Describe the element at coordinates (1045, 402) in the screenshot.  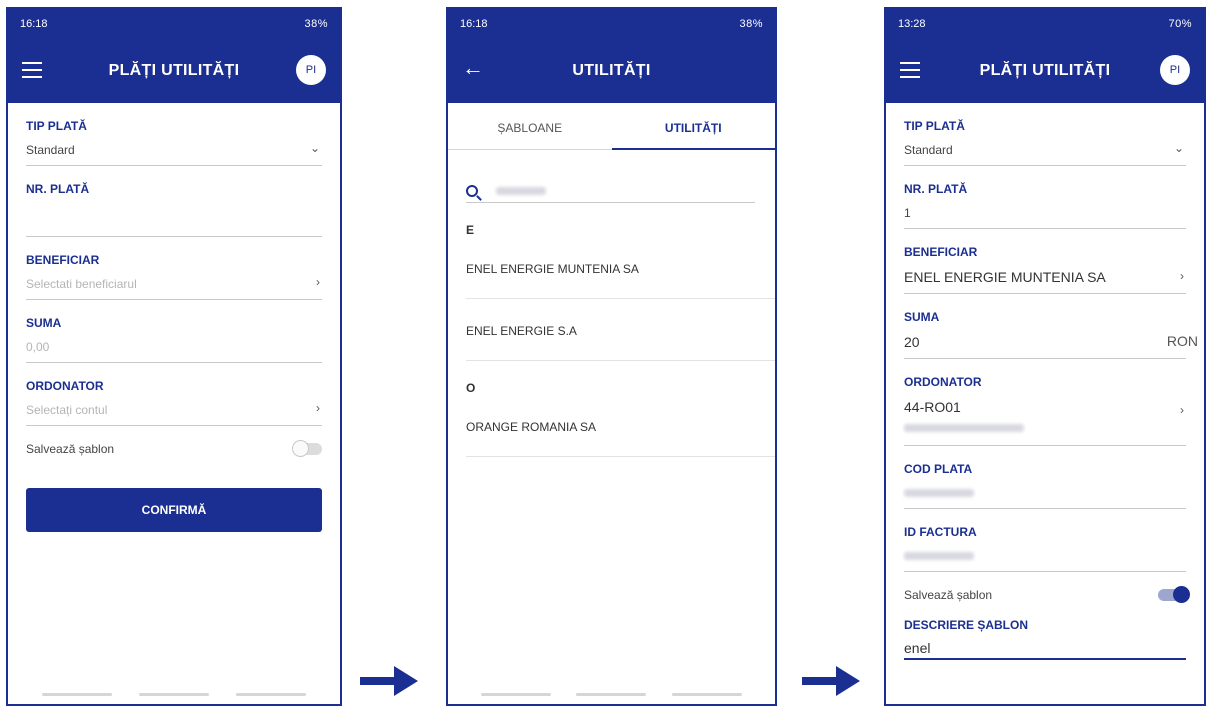
I see `ordonator-field: ORDONATOR 44-RO01 ›` at that location.